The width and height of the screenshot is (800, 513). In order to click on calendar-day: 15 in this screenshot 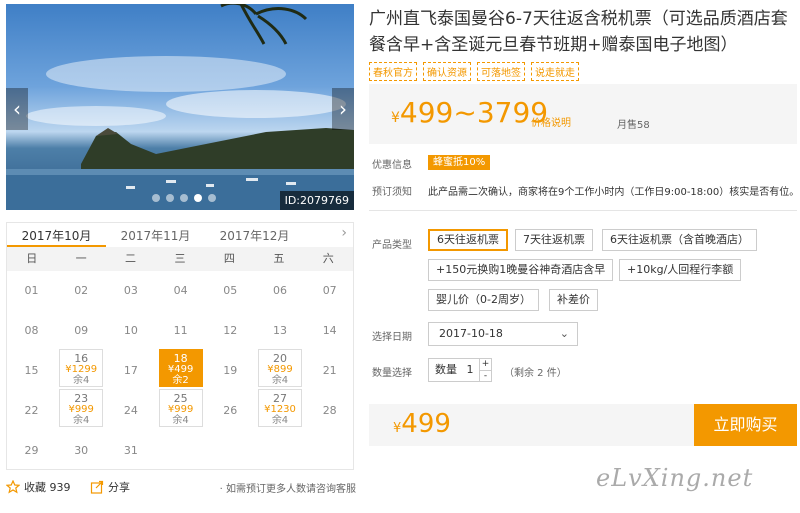, I will do `click(31, 371)`.